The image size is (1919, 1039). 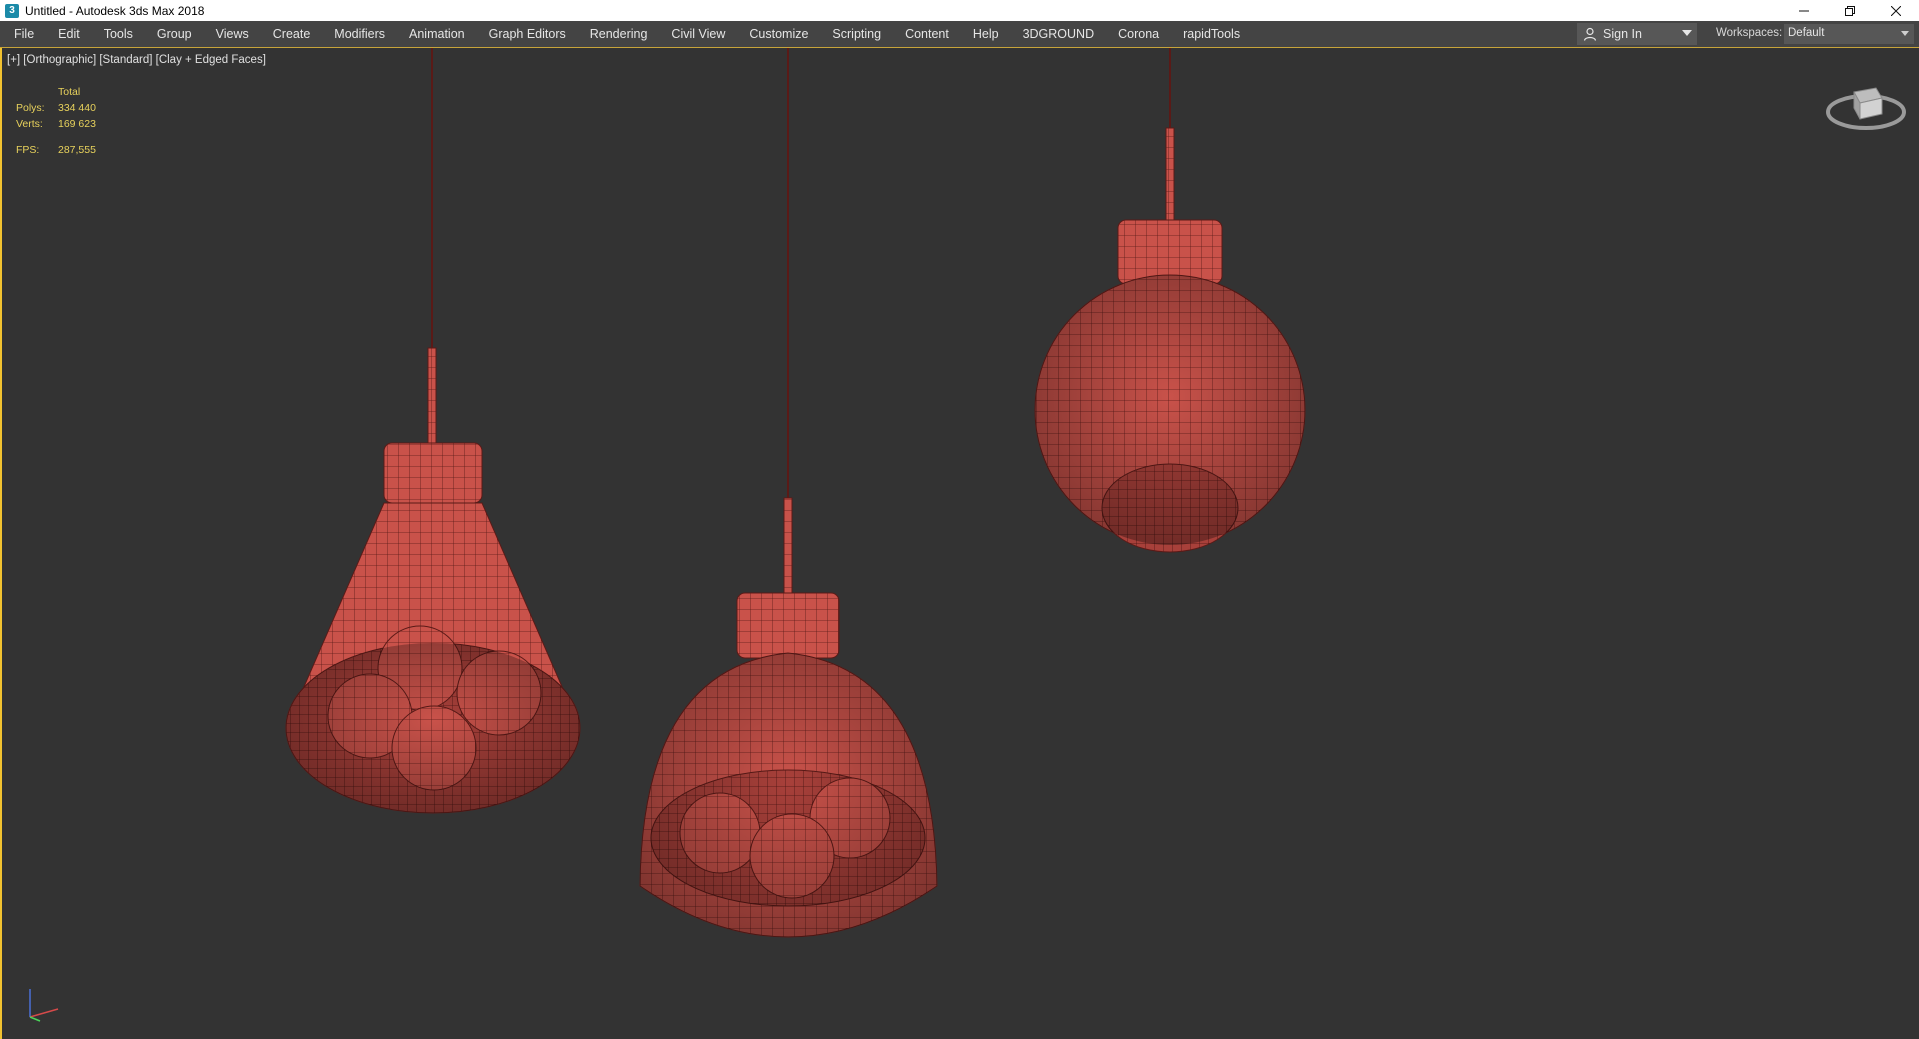 I want to click on workspaces-dropdown: Default, so click(x=1849, y=34).